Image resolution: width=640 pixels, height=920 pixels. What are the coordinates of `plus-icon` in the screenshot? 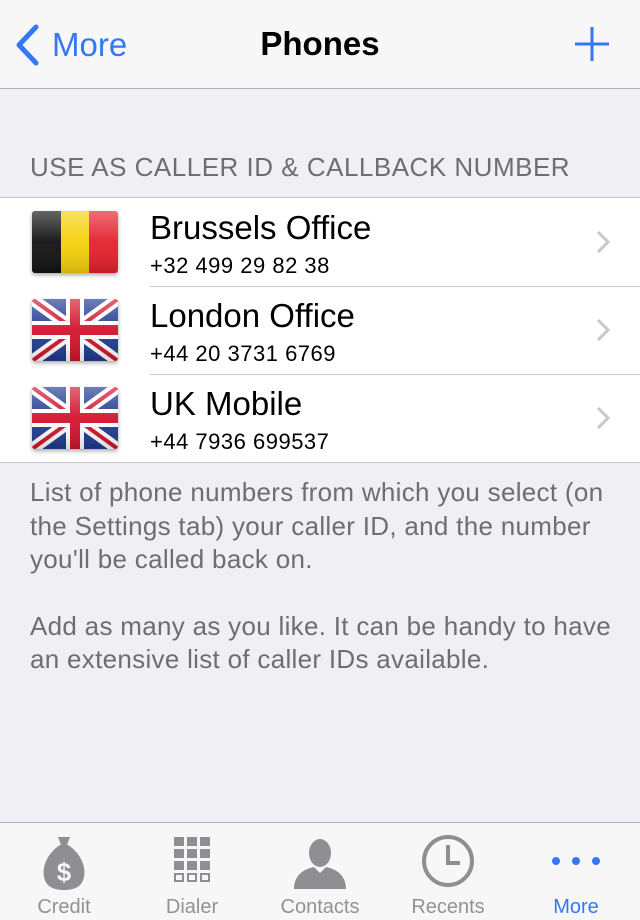 It's located at (592, 44).